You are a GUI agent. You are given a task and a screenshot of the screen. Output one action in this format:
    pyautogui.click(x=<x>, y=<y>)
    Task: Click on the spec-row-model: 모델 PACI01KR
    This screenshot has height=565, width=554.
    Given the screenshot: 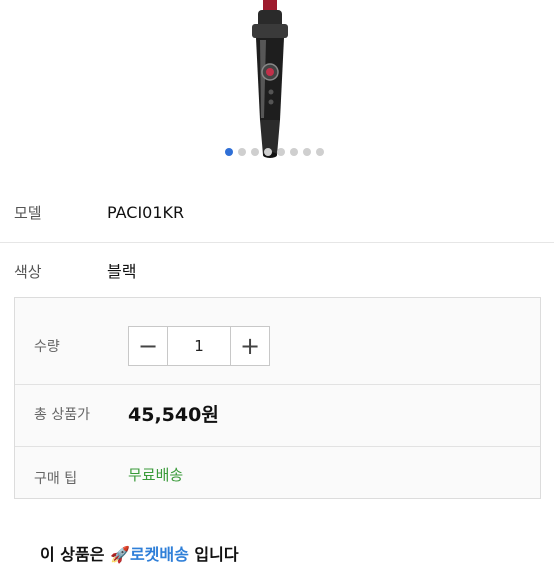 What is the action you would take?
    pyautogui.click(x=277, y=213)
    